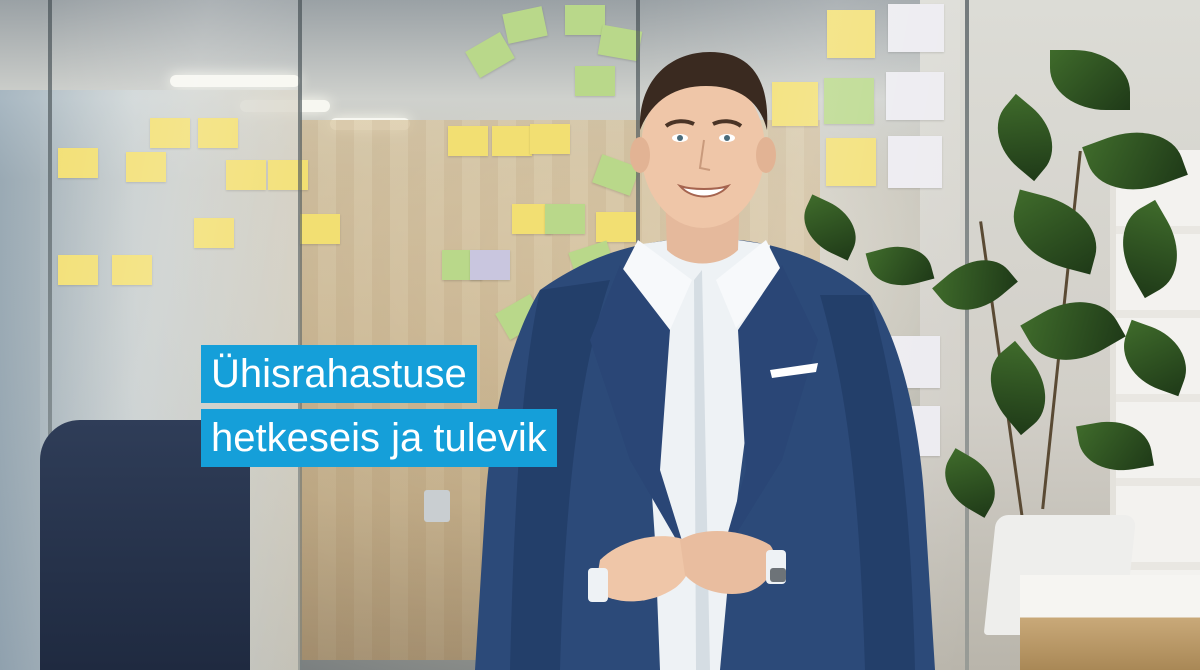  I want to click on white-table, so click(1110, 622).